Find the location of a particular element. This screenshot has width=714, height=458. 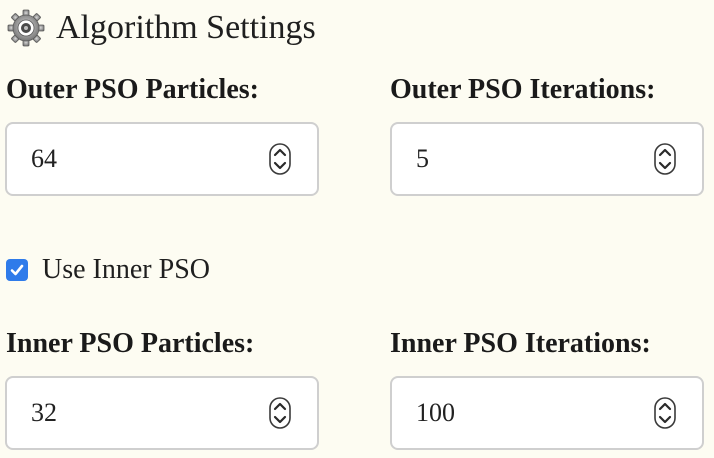

inner-iterations-input: 100 is located at coordinates (547, 413).